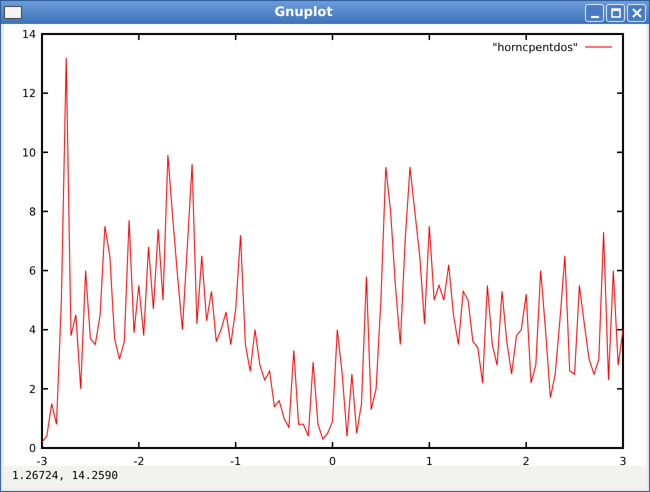 Image resolution: width=650 pixels, height=492 pixels. I want to click on x-axis-label: 2, so click(526, 460).